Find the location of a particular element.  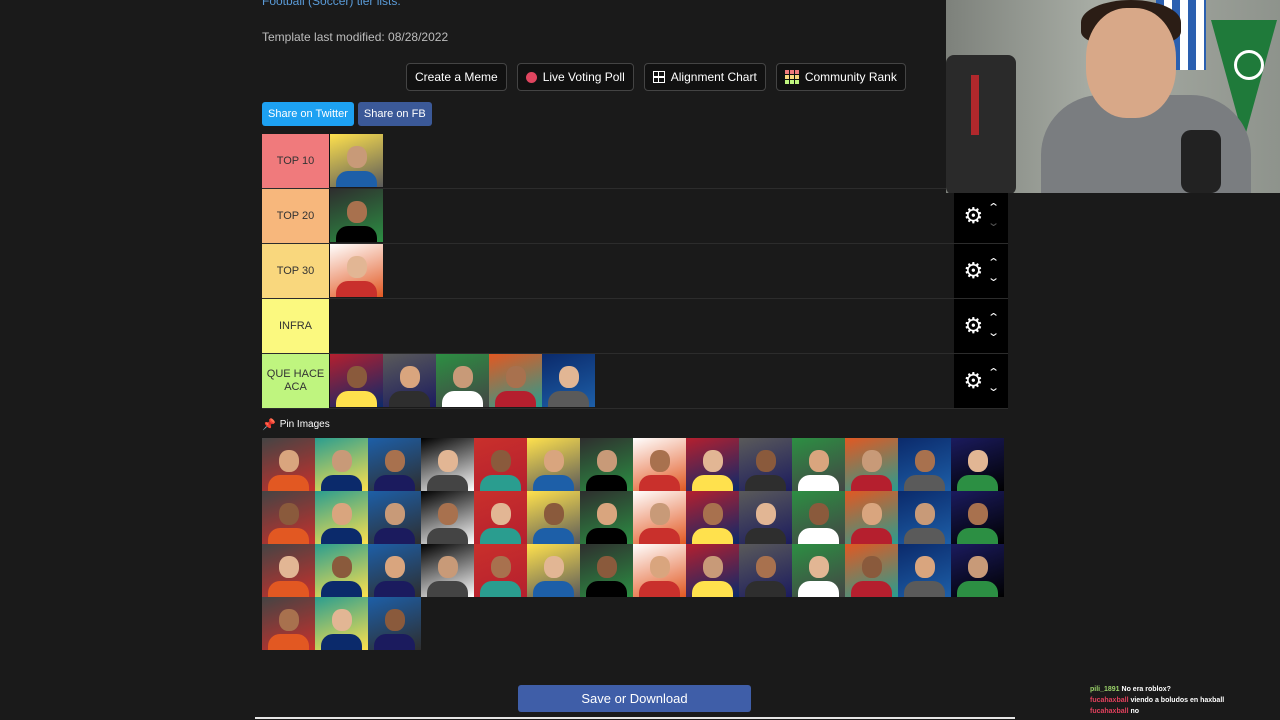

community-rank-button: Community Rank is located at coordinates (840, 77).